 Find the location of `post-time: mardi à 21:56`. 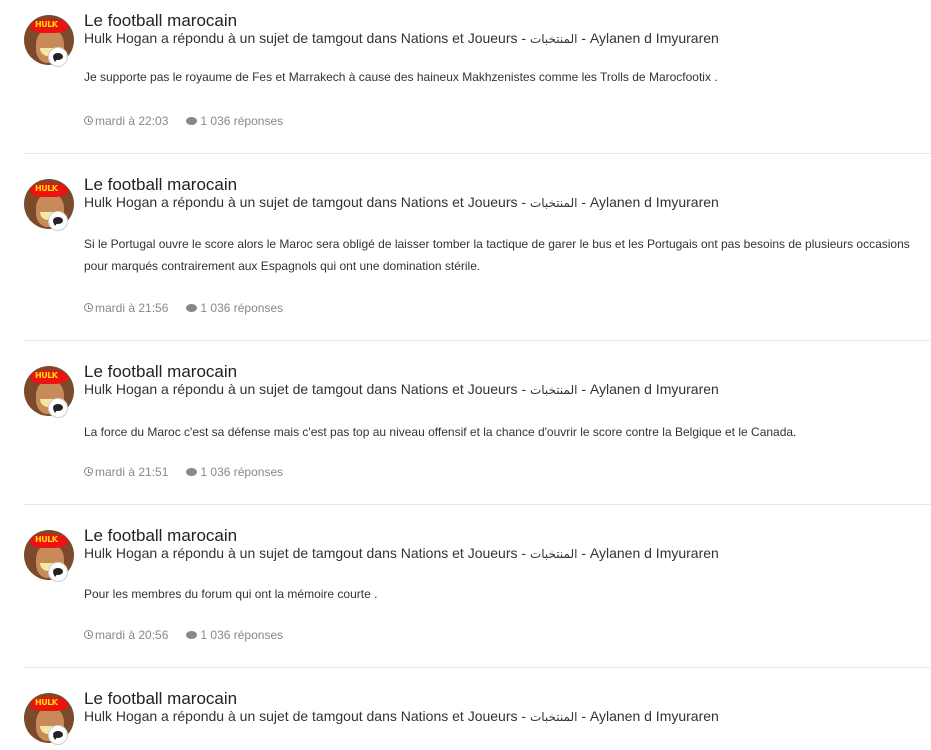

post-time: mardi à 21:56 is located at coordinates (131, 308).